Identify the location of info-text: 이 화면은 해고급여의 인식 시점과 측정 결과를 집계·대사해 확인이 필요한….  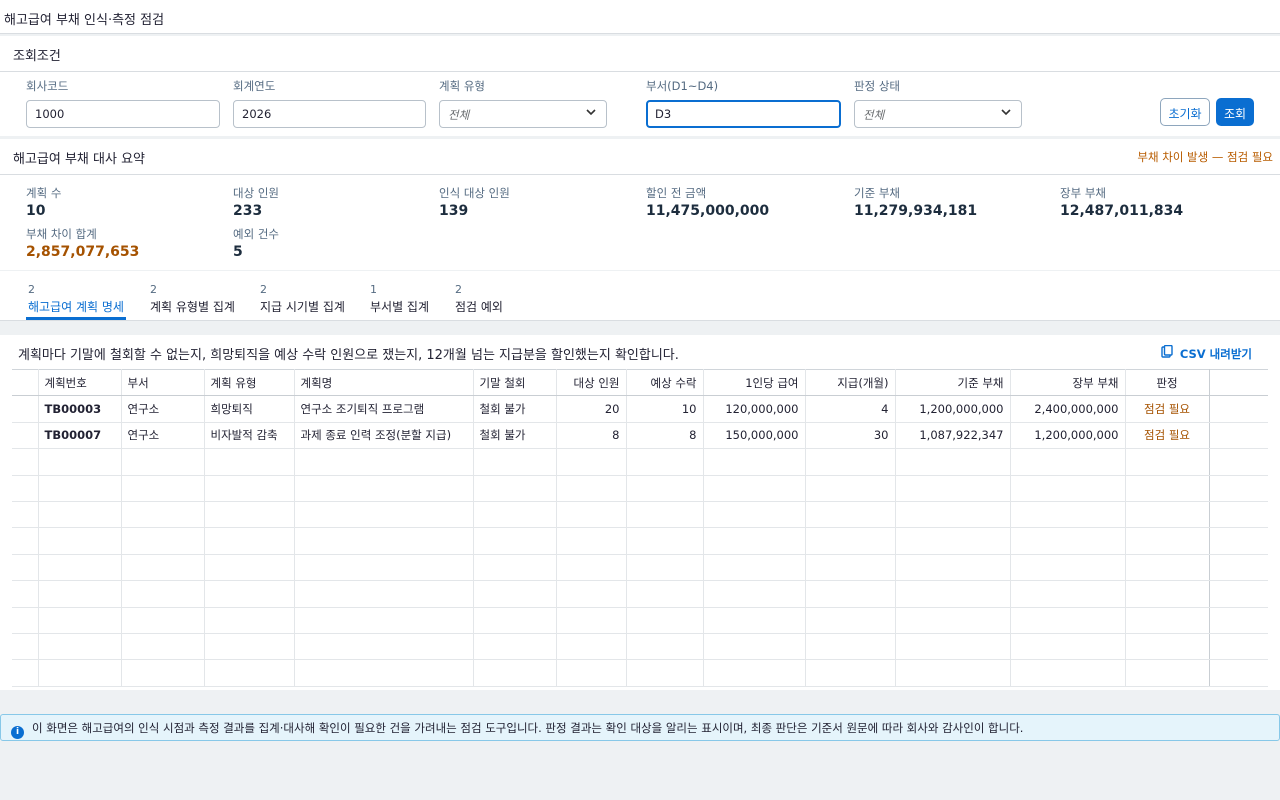
(528, 728).